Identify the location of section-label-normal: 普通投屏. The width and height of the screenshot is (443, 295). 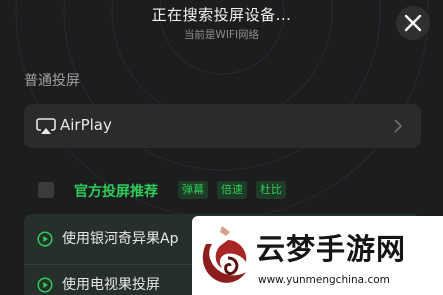
(52, 81).